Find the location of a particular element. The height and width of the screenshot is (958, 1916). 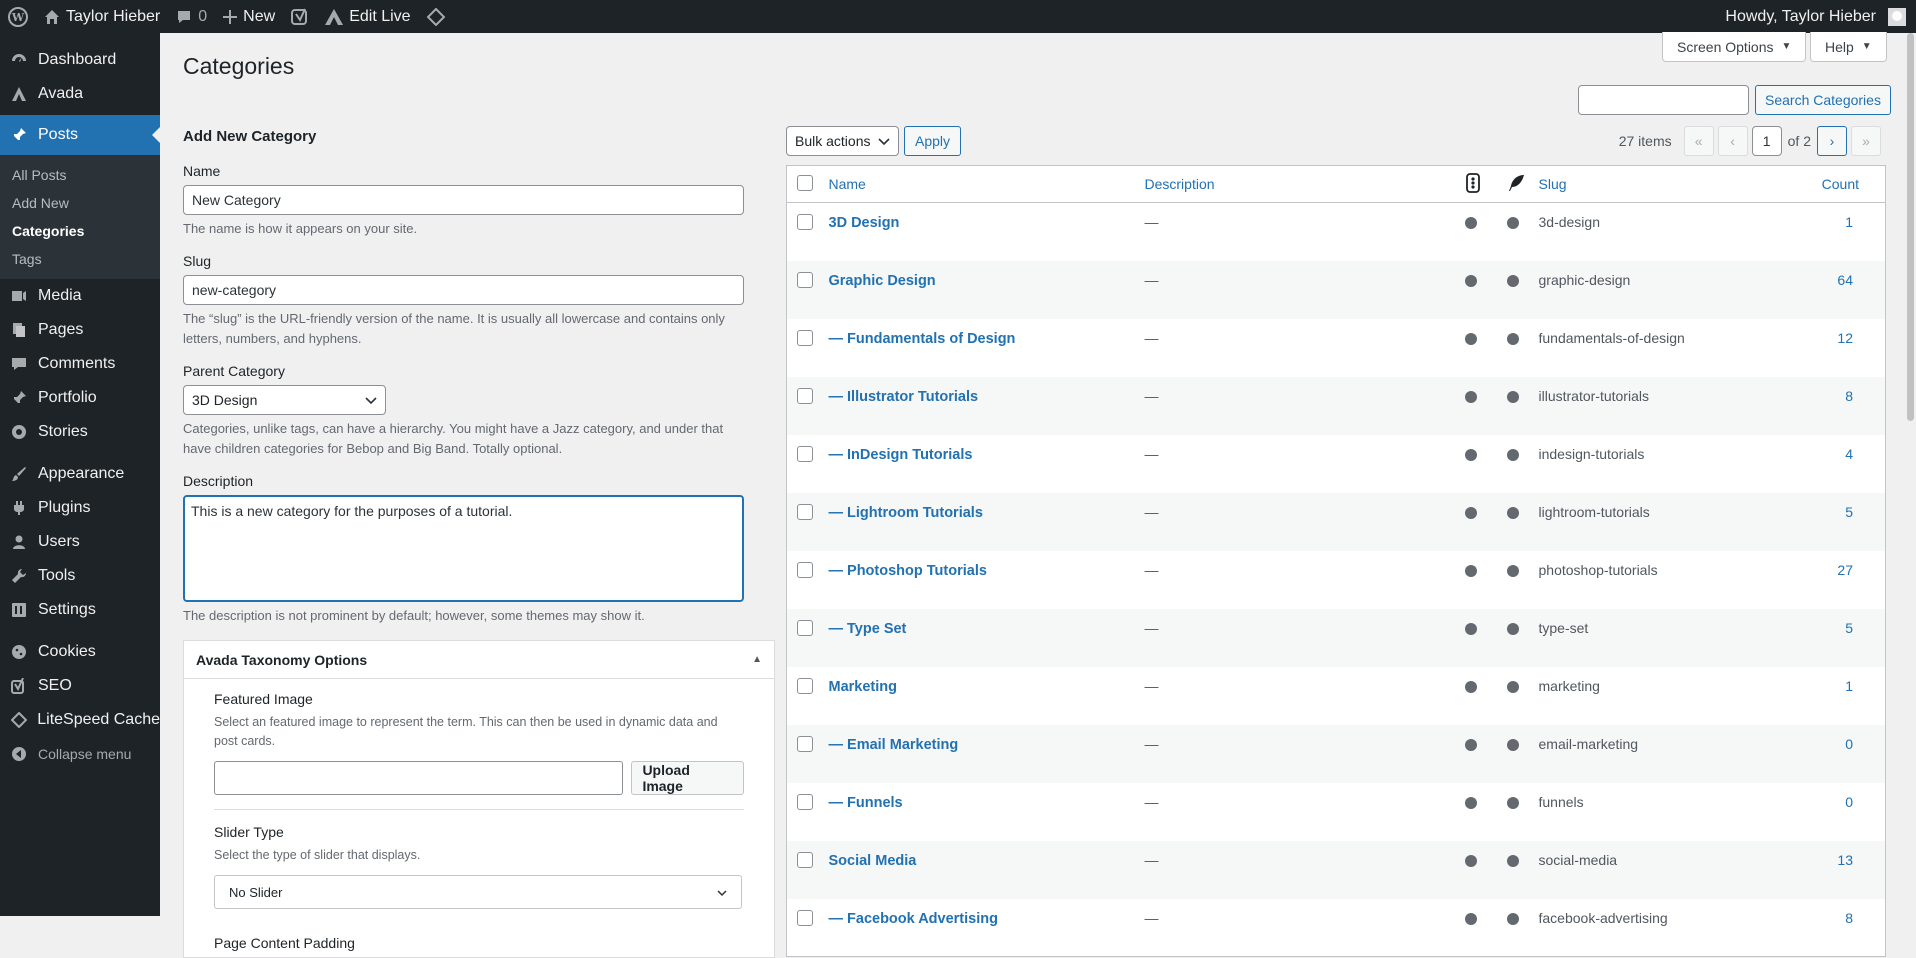

current-page-input: 1 is located at coordinates (1766, 141).